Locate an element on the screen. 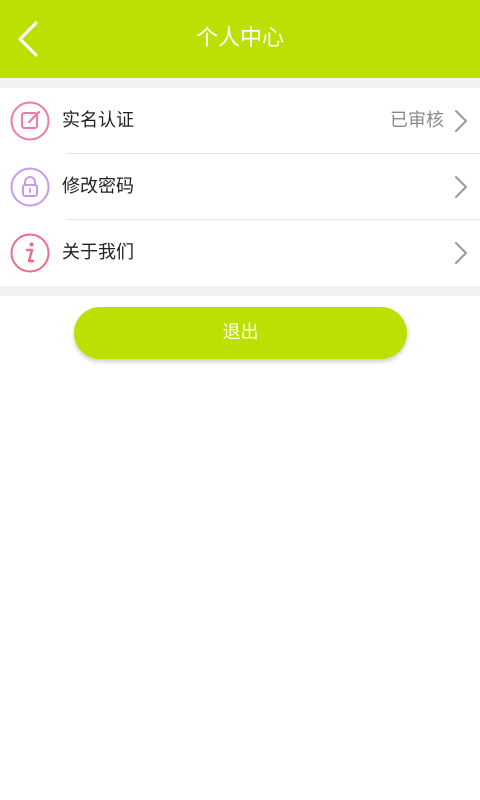 This screenshot has height=800, width=480. list-item-label: 关于我们 is located at coordinates (98, 252).